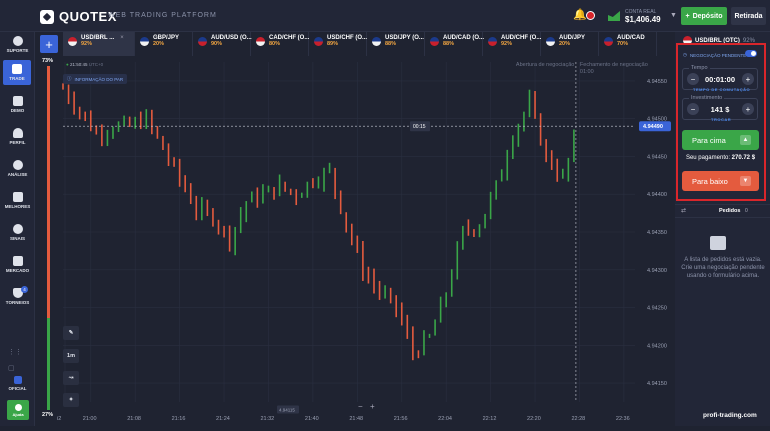 The height and width of the screenshot is (431, 770). I want to click on y-tick-label: 4.94350, so click(657, 233).